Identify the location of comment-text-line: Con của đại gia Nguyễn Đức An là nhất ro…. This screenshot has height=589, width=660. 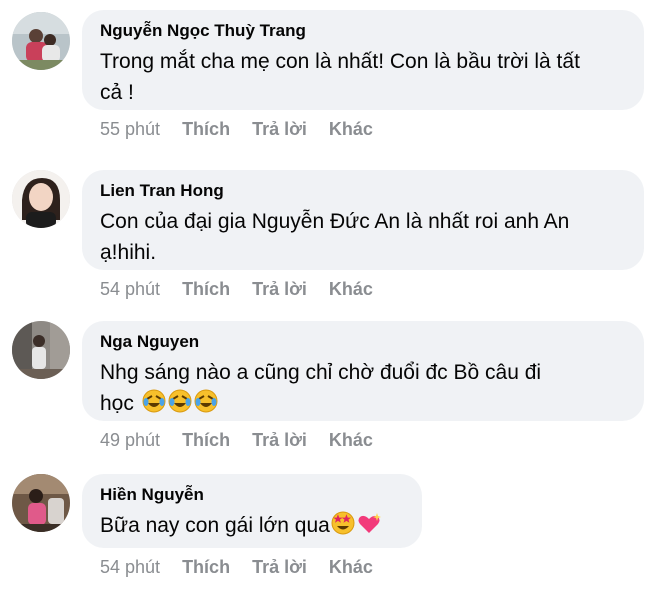
(335, 221).